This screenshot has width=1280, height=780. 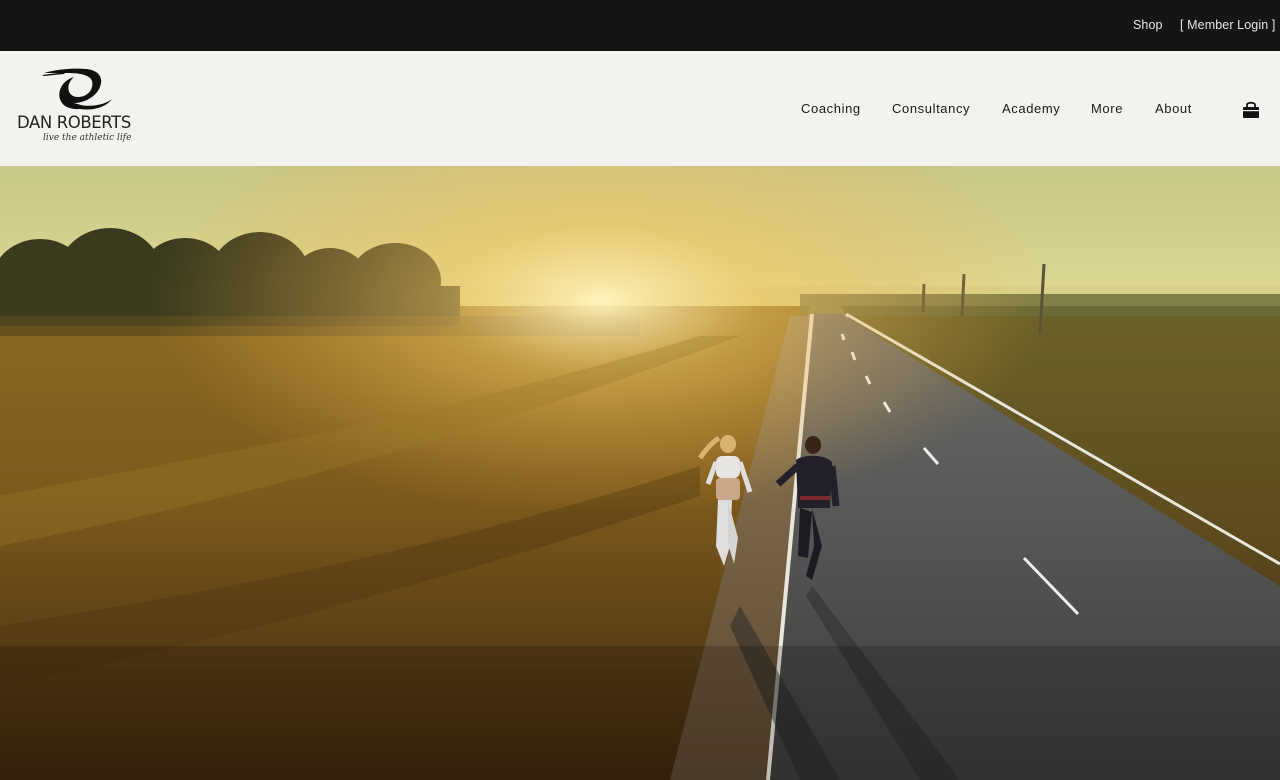 I want to click on top-utility-bar: Shop [ Member Login ], so click(x=640, y=25).